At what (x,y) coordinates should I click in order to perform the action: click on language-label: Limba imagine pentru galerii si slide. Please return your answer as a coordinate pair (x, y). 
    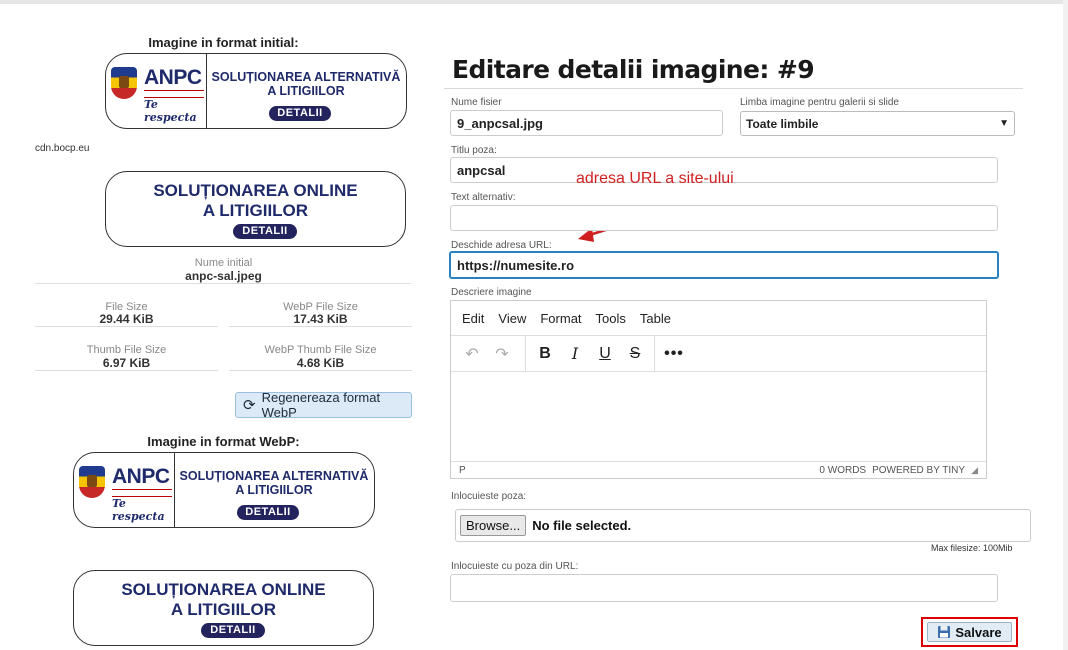
    Looking at the image, I should click on (819, 102).